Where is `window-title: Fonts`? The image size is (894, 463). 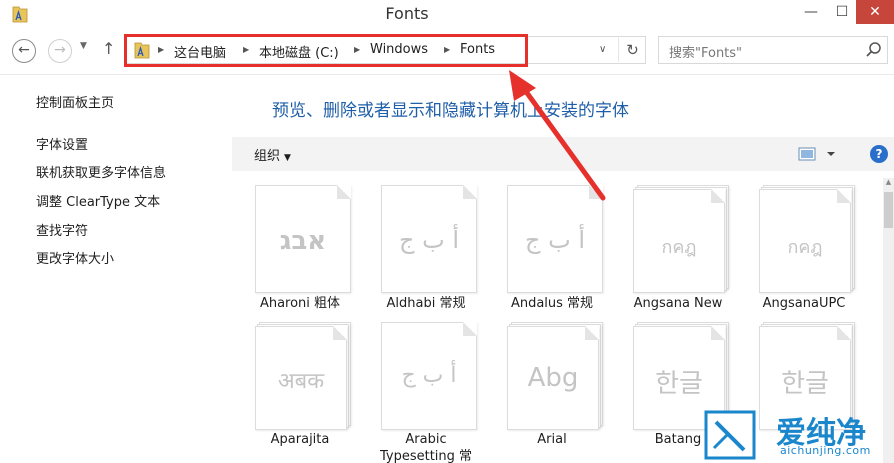 window-title: Fonts is located at coordinates (407, 13).